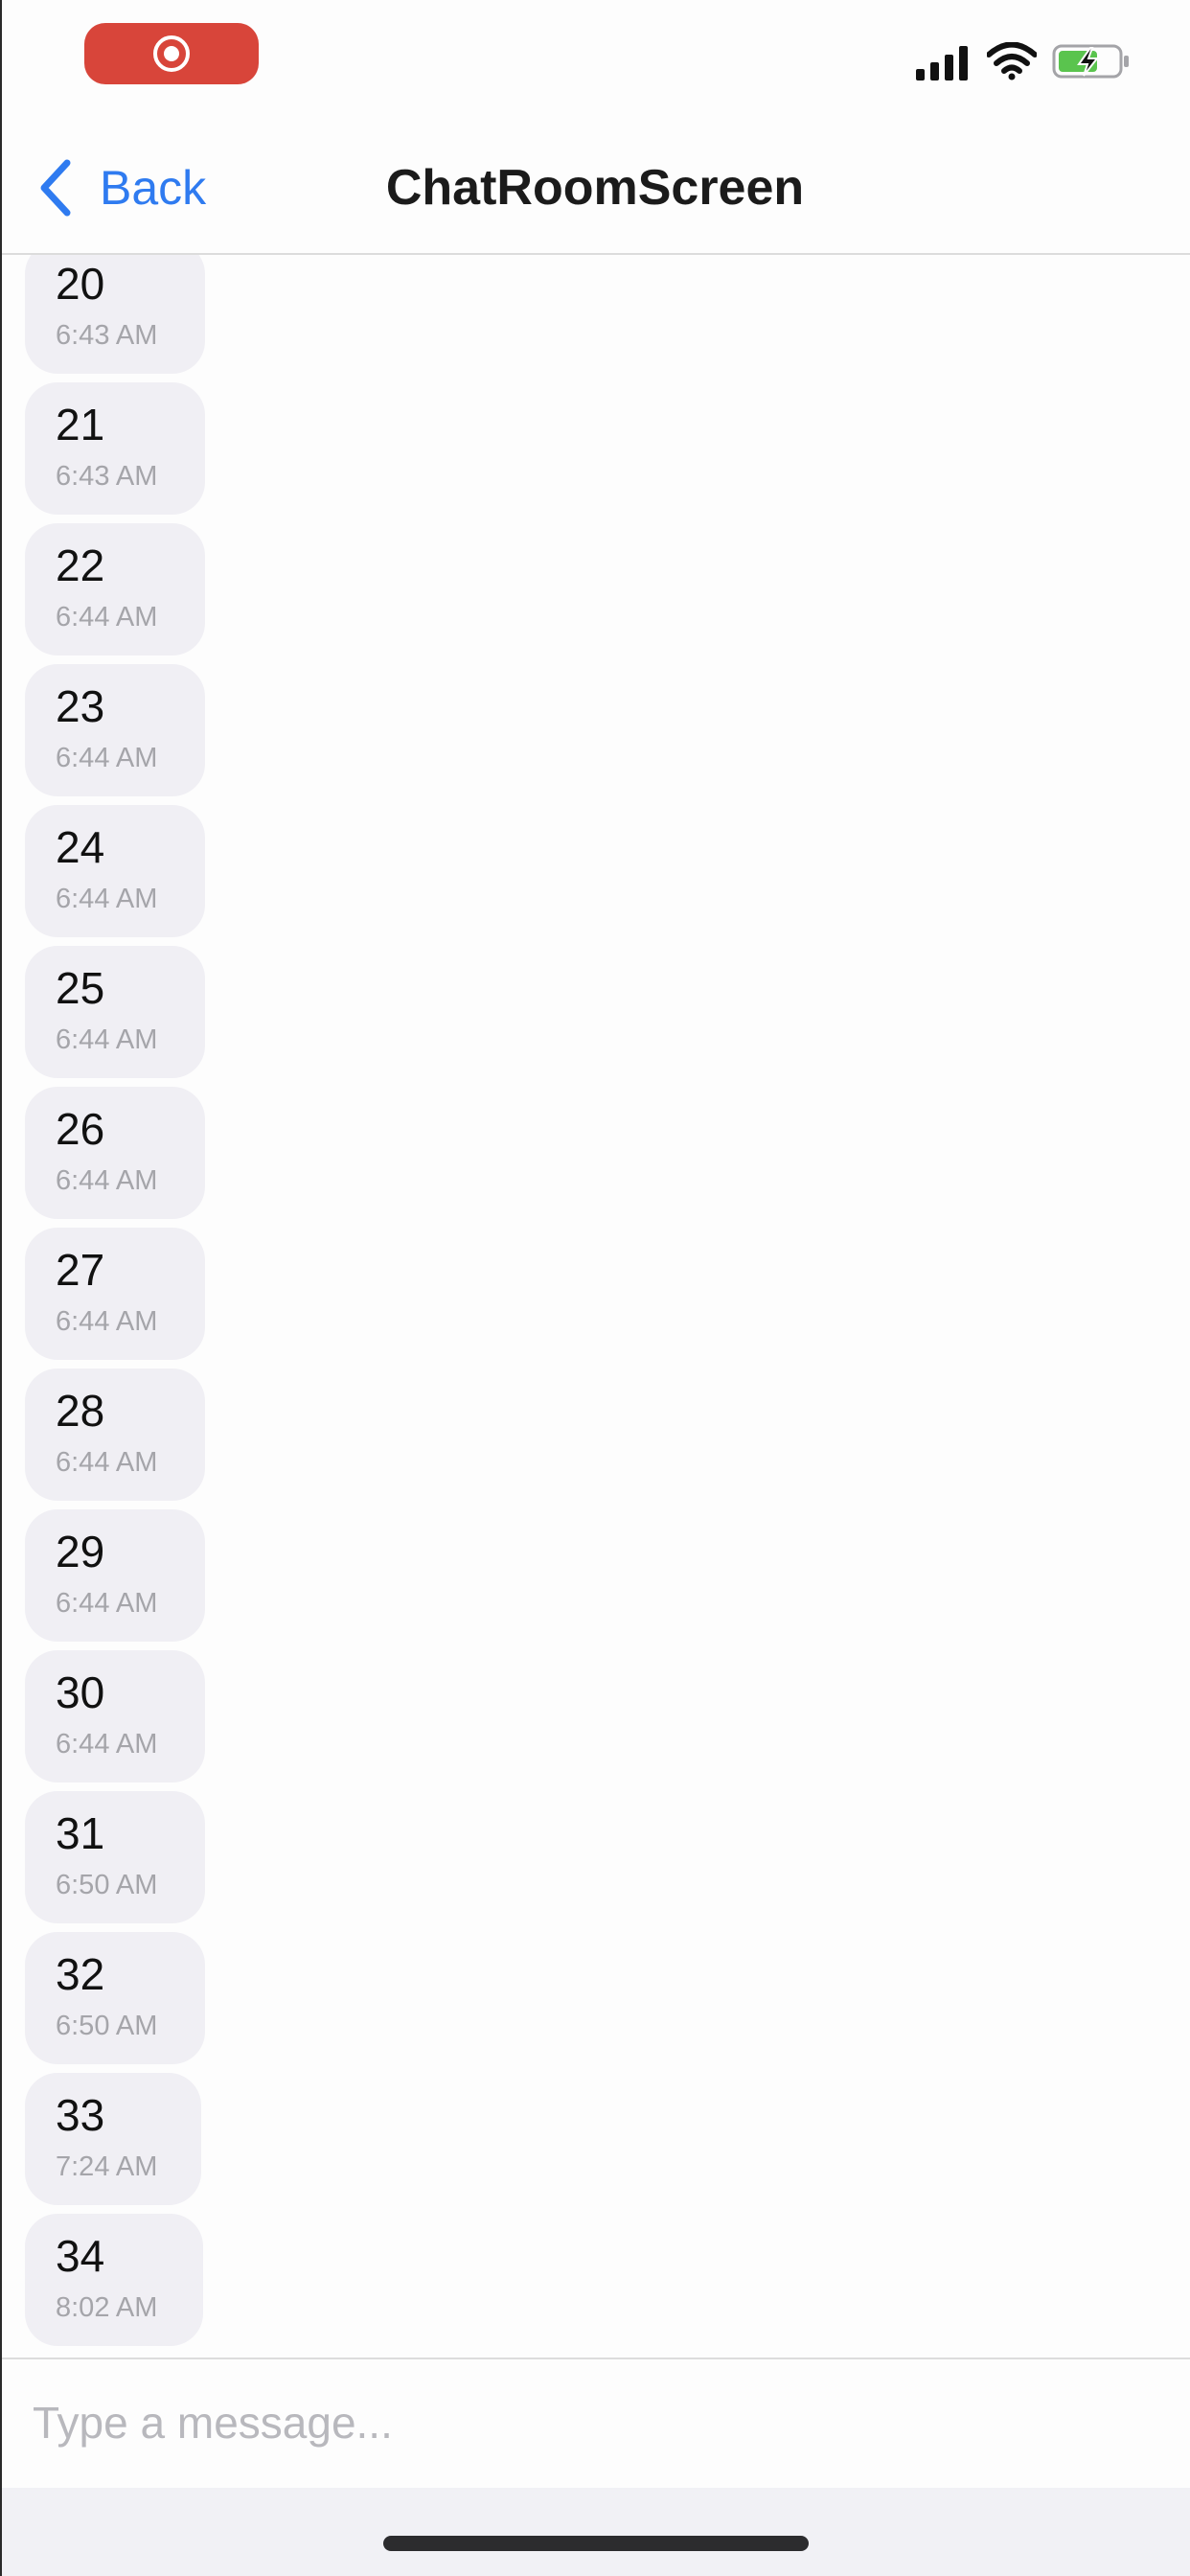  What do you see at coordinates (113, 2139) in the screenshot?
I see `message-bubble: 33 7:24 AM` at bounding box center [113, 2139].